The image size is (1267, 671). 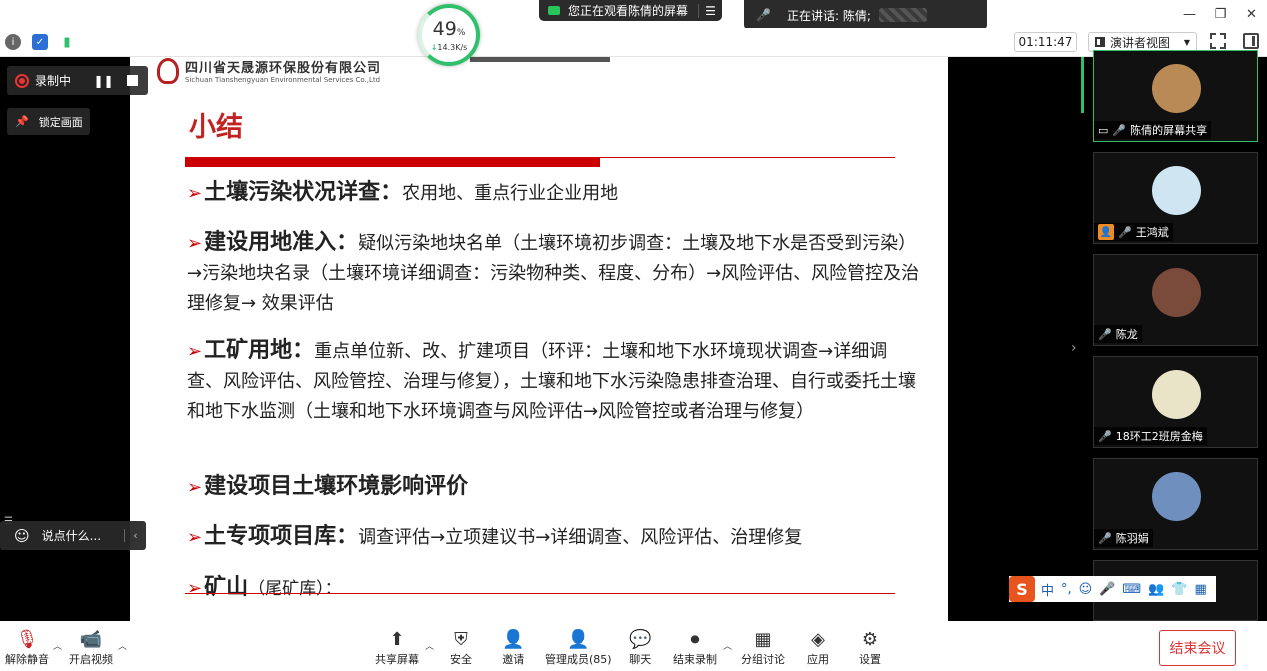 I want to click on breakout-button: ▦ 分组讨论, so click(x=763, y=647).